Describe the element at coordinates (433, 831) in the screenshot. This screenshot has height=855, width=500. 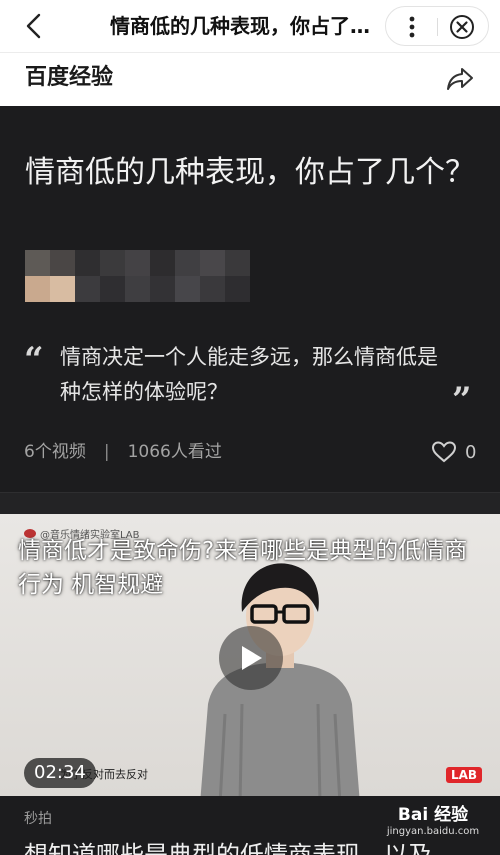
I see `watermark-url: jingyan.baidu.com` at that location.